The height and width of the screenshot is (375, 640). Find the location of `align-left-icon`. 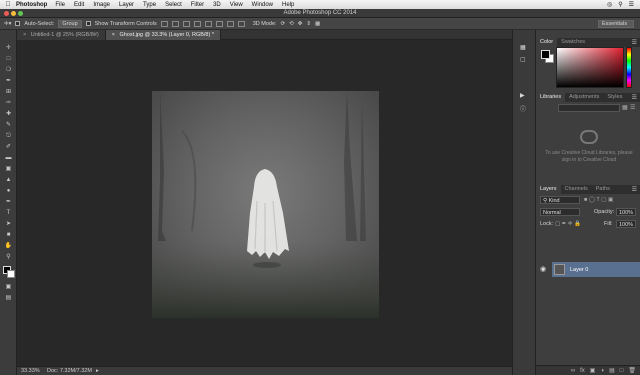

align-left-icon is located at coordinates (197, 23).